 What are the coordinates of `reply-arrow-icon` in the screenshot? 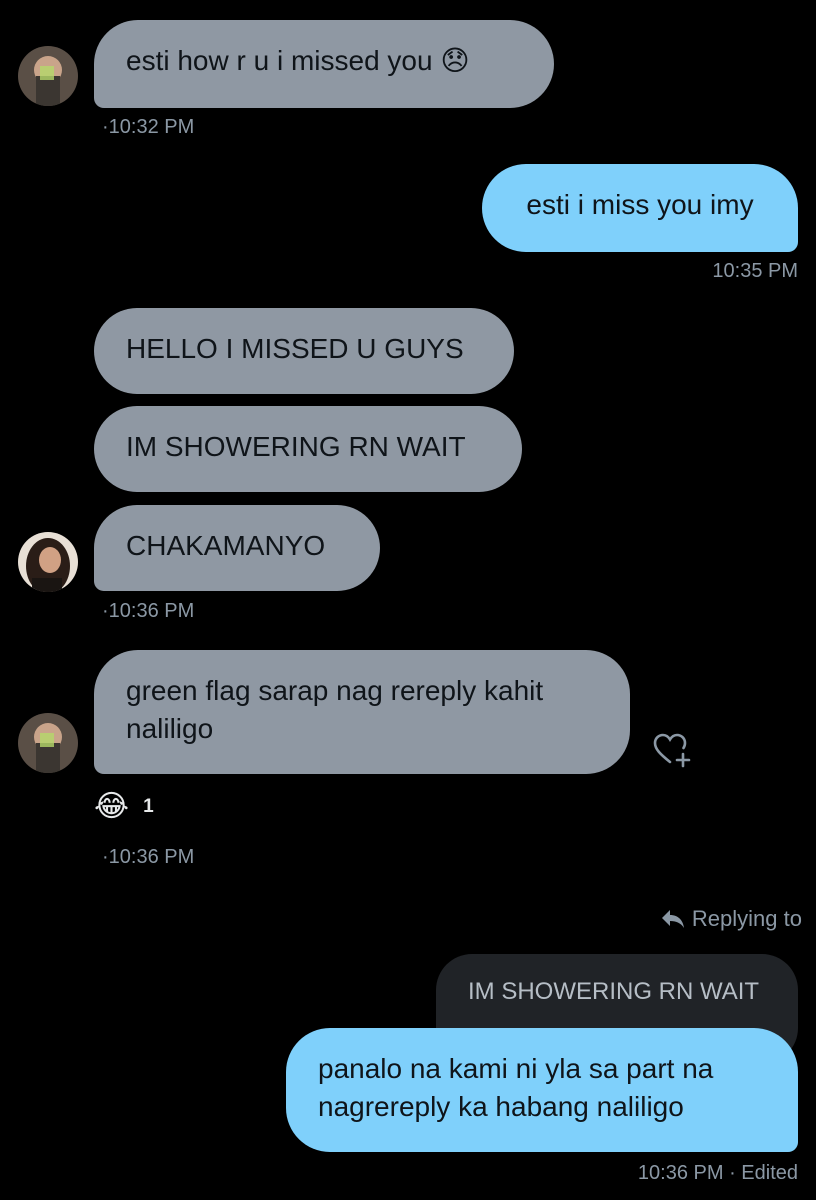 It's located at (672, 919).